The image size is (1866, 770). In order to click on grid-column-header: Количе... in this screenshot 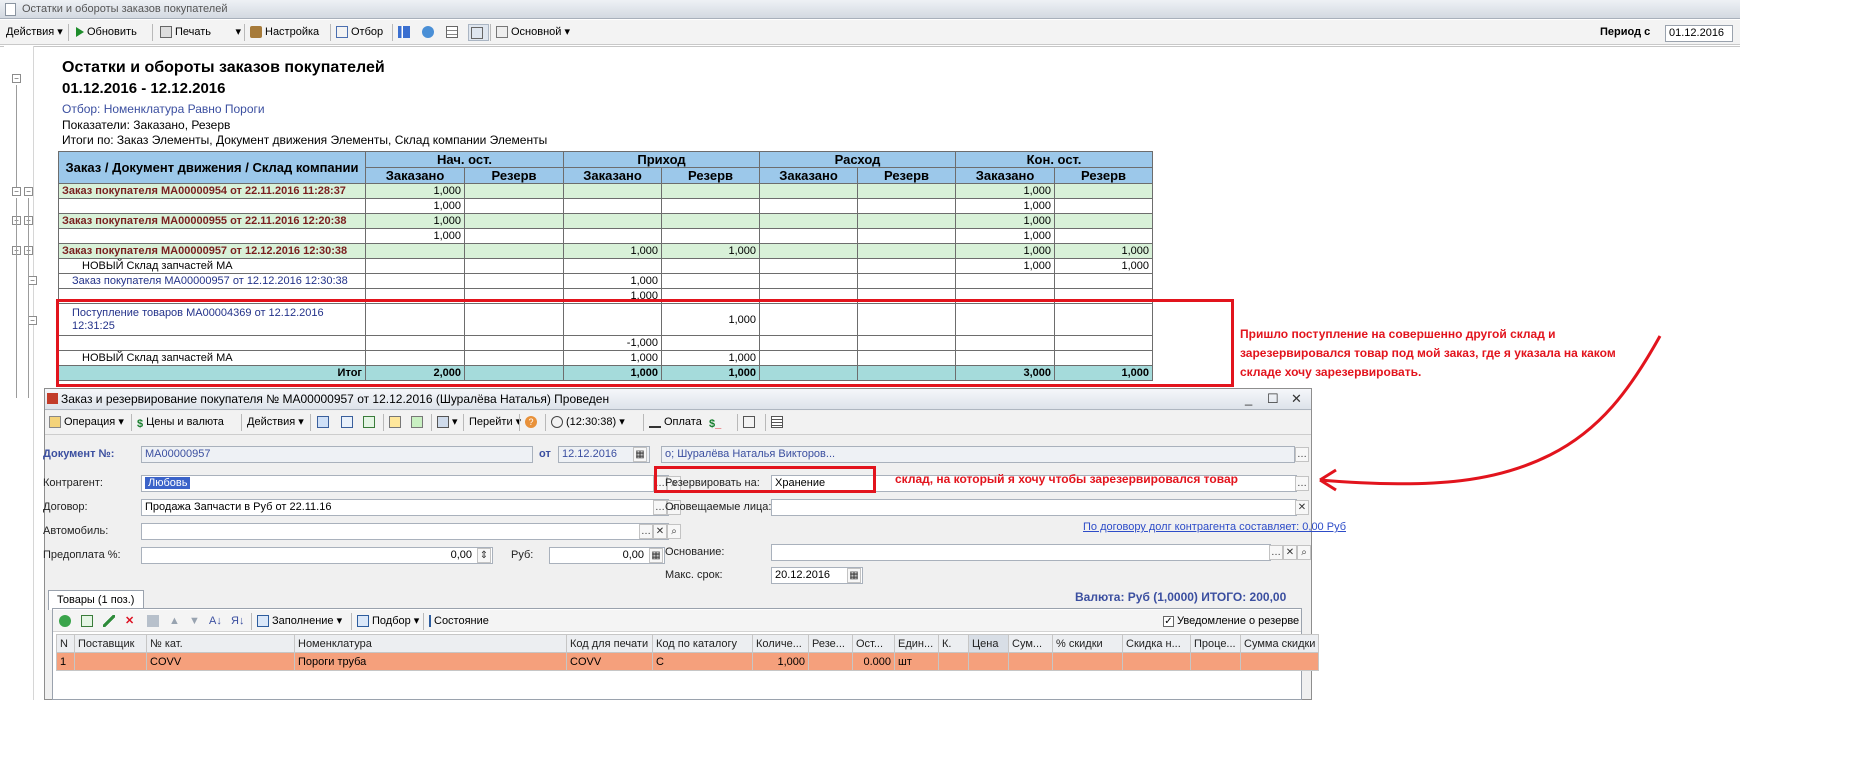, I will do `click(780, 643)`.